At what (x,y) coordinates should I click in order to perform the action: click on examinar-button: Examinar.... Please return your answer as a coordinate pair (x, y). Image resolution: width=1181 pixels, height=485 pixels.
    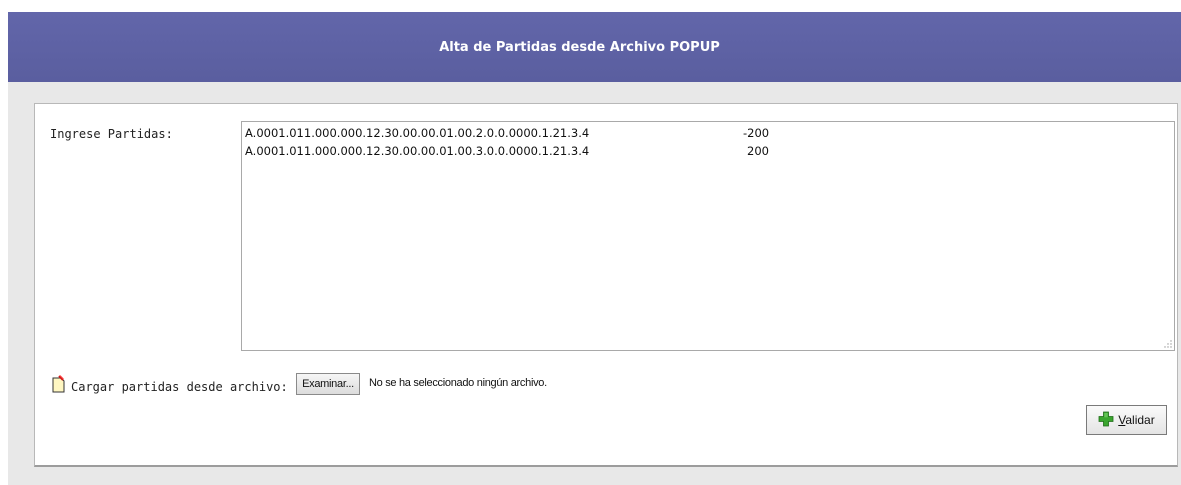
    Looking at the image, I should click on (328, 384).